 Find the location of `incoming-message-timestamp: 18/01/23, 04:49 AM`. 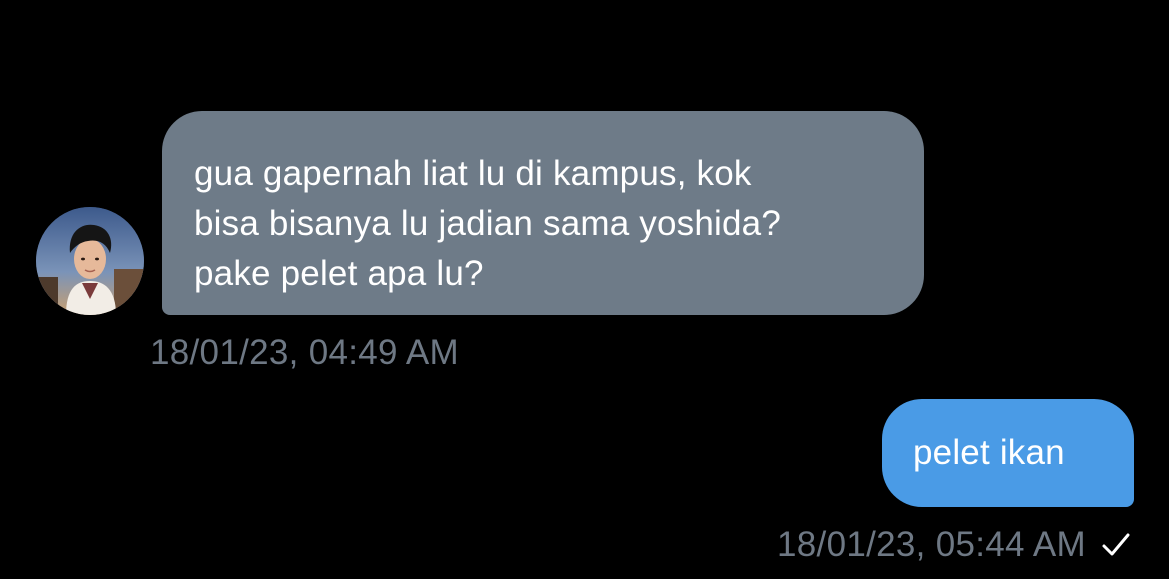

incoming-message-timestamp: 18/01/23, 04:49 AM is located at coordinates (304, 352).